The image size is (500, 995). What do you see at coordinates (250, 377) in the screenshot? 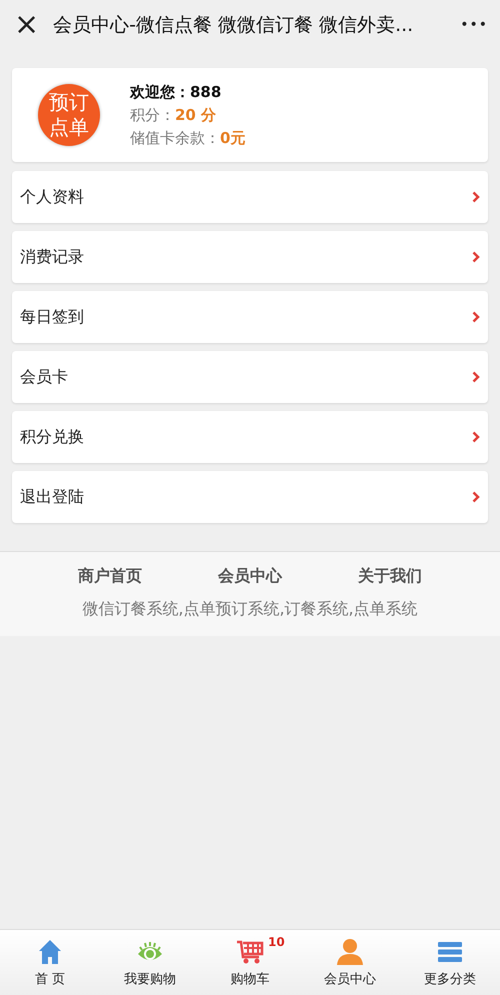
I see `menu-item: 会员卡` at bounding box center [250, 377].